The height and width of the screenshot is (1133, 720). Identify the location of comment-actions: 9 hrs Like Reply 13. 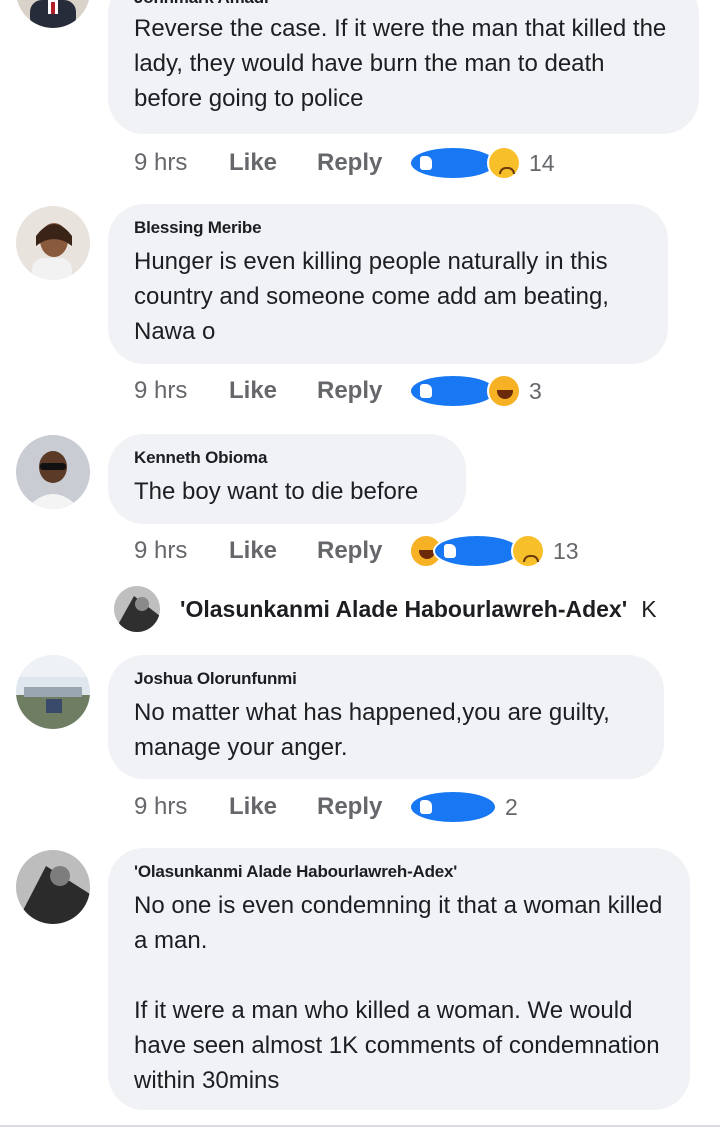
(356, 551).